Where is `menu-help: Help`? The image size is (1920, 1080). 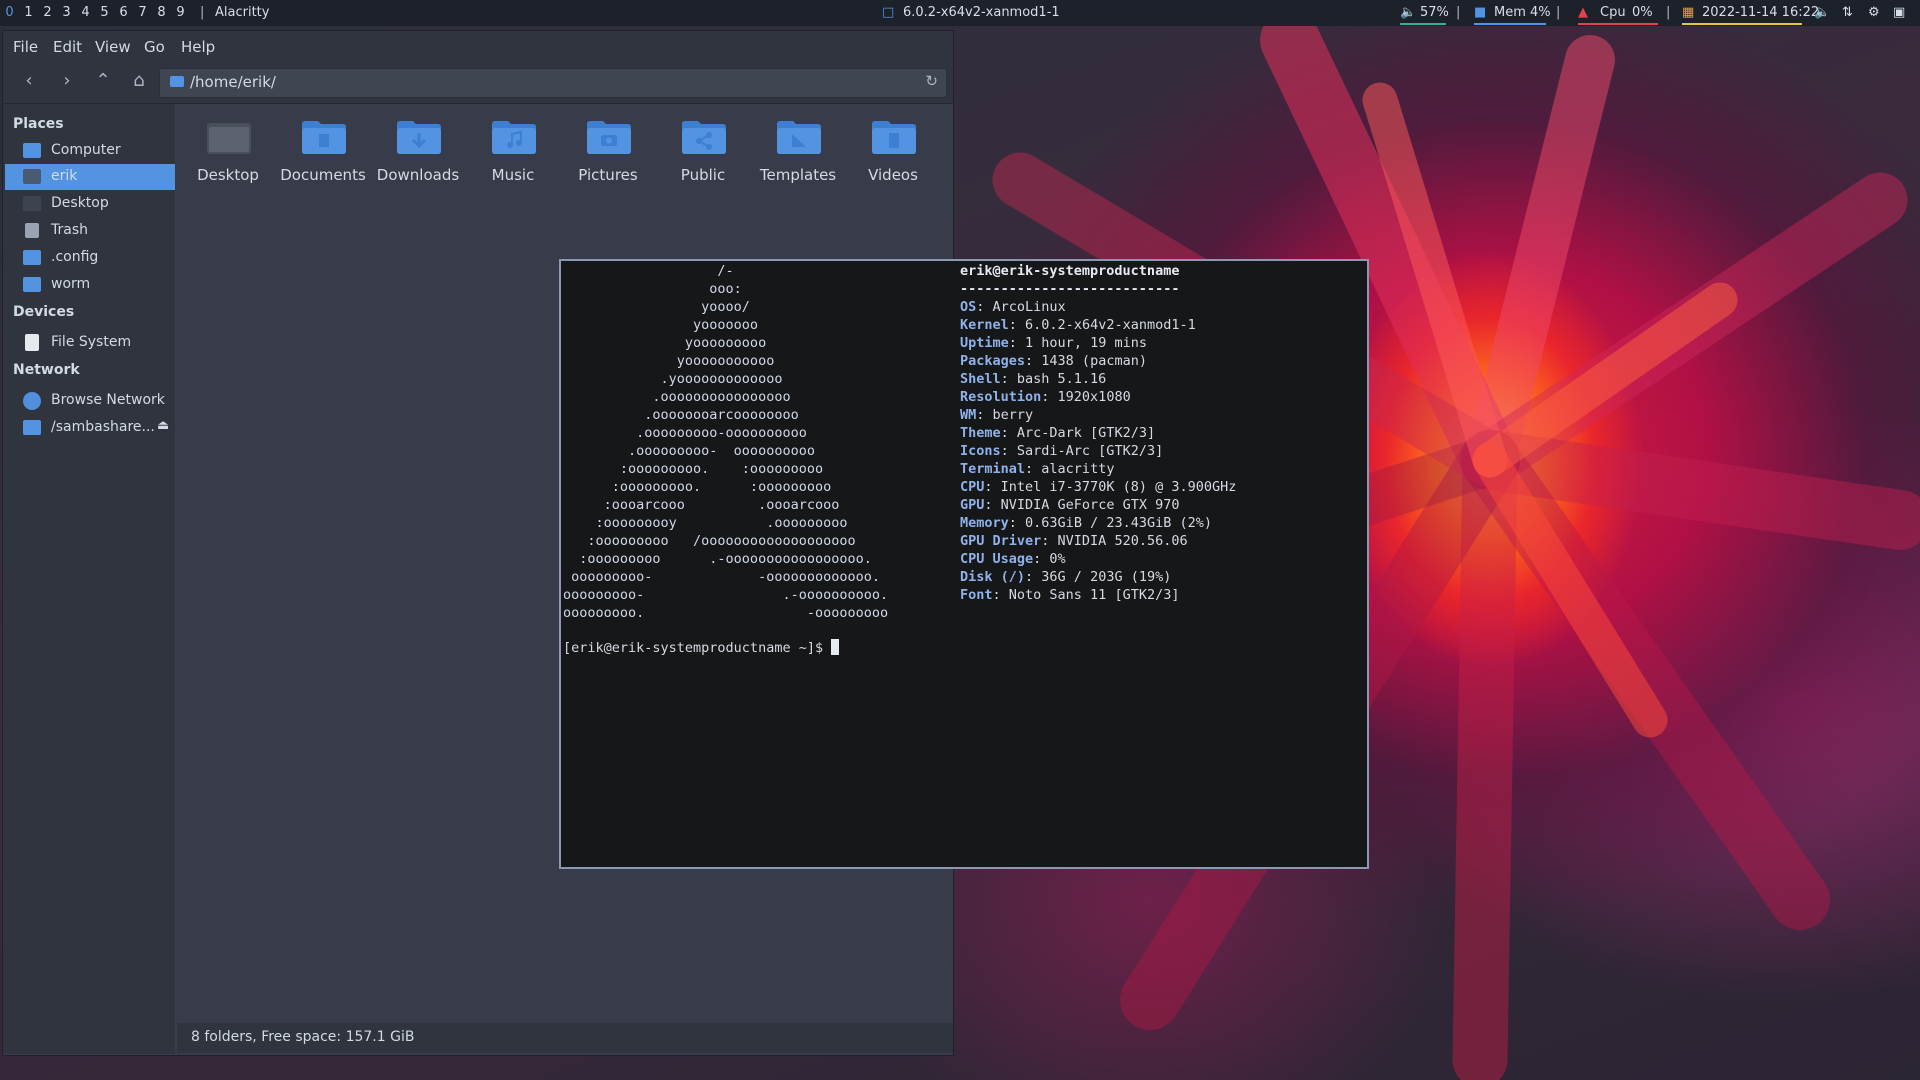
menu-help: Help is located at coordinates (198, 47).